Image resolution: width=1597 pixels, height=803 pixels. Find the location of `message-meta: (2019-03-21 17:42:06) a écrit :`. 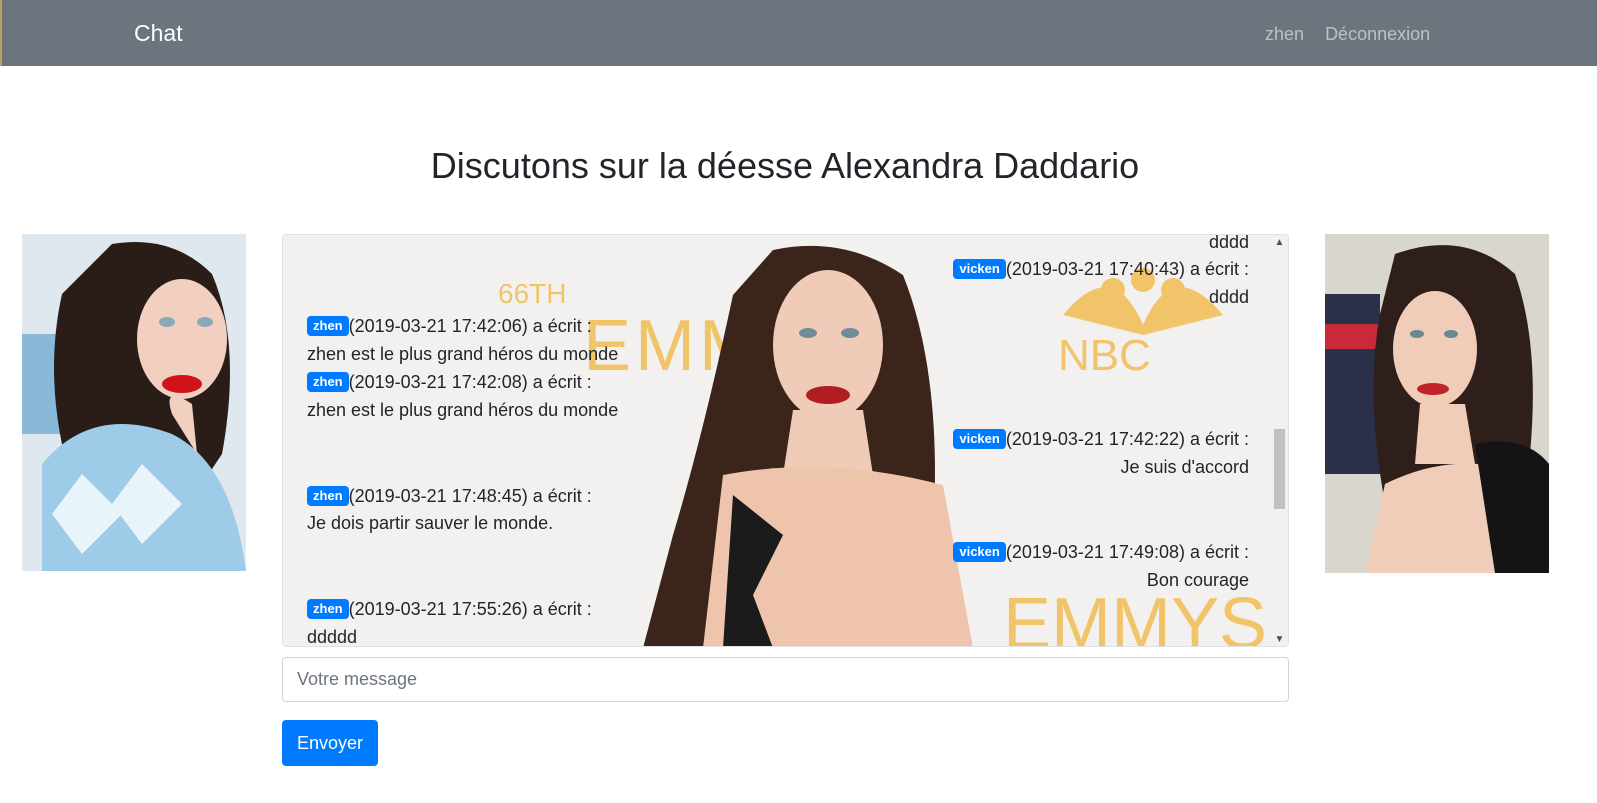

message-meta: (2019-03-21 17:42:06) a écrit : is located at coordinates (470, 326).